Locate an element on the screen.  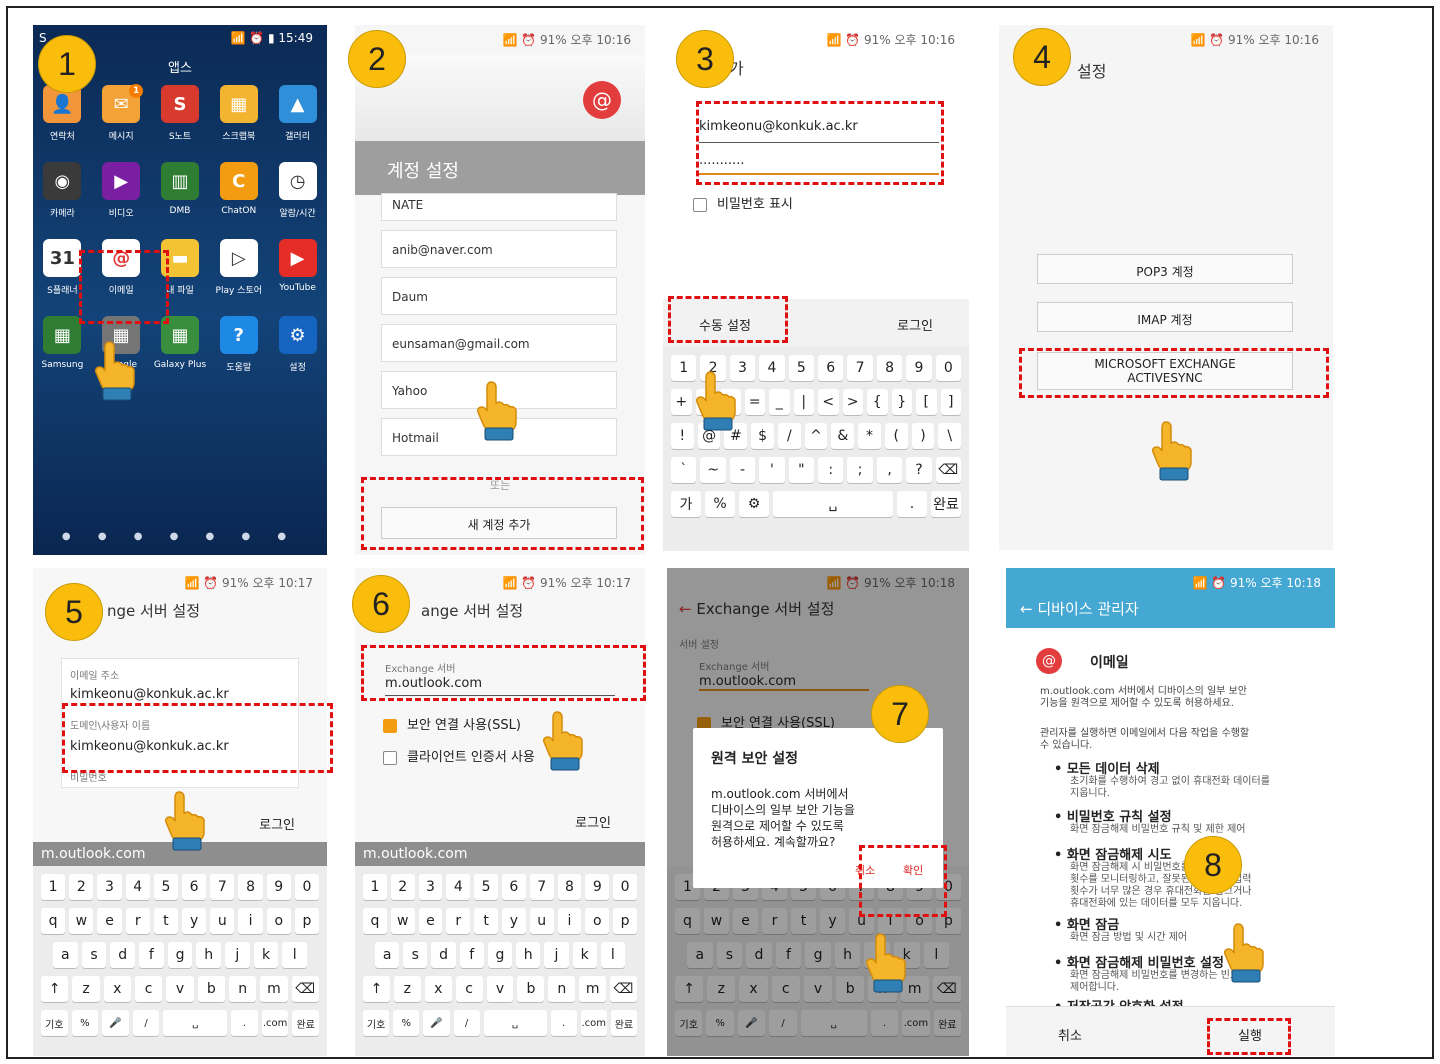
account-item: eunsaman@gmail.com is located at coordinates (499, 343).